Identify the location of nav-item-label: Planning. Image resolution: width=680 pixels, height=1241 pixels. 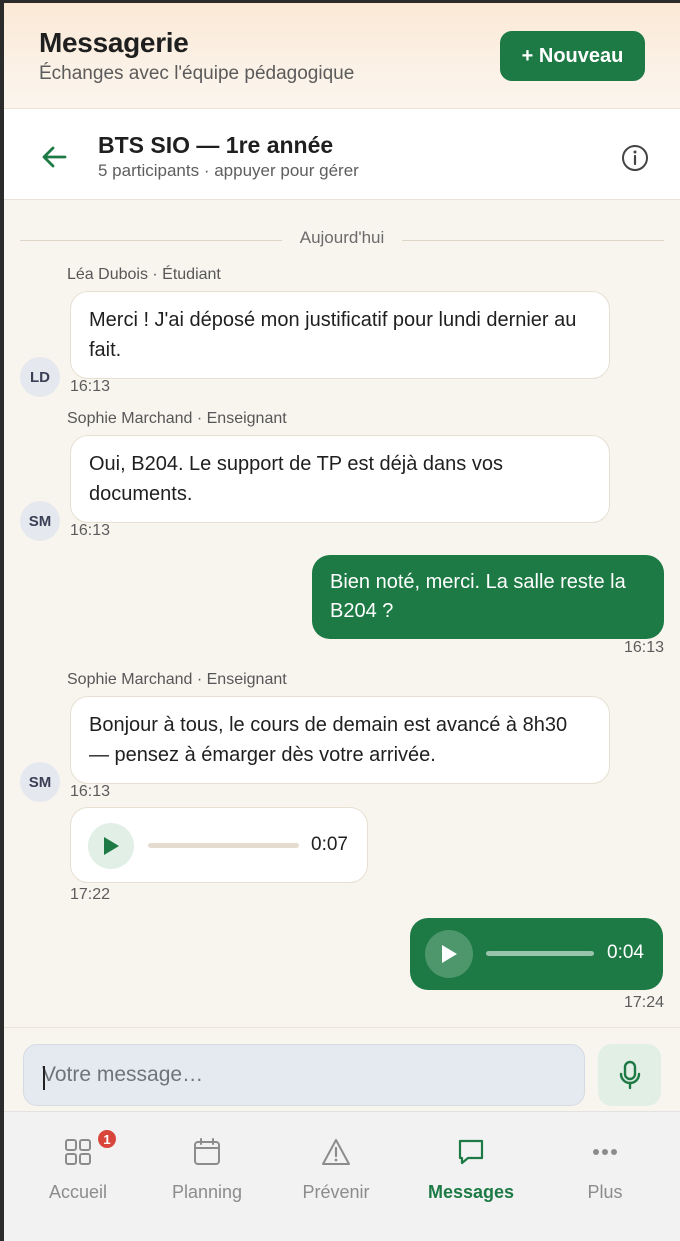
(207, 1192).